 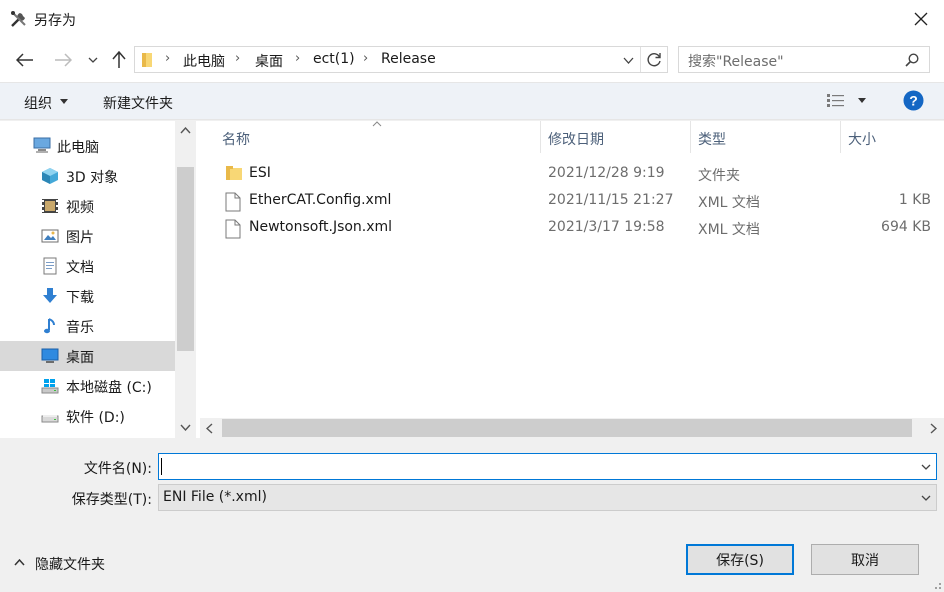 I want to click on file-name: Newtonsoft.Json.xml, so click(x=321, y=227).